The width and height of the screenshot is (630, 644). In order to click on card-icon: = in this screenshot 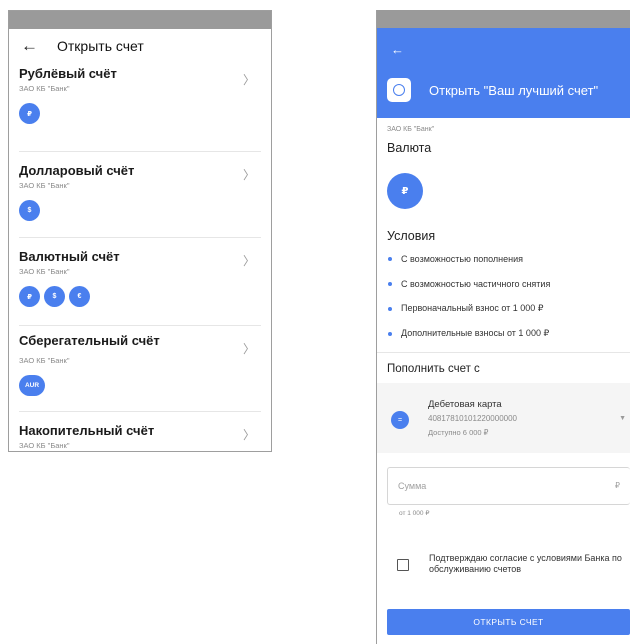, I will do `click(400, 420)`.